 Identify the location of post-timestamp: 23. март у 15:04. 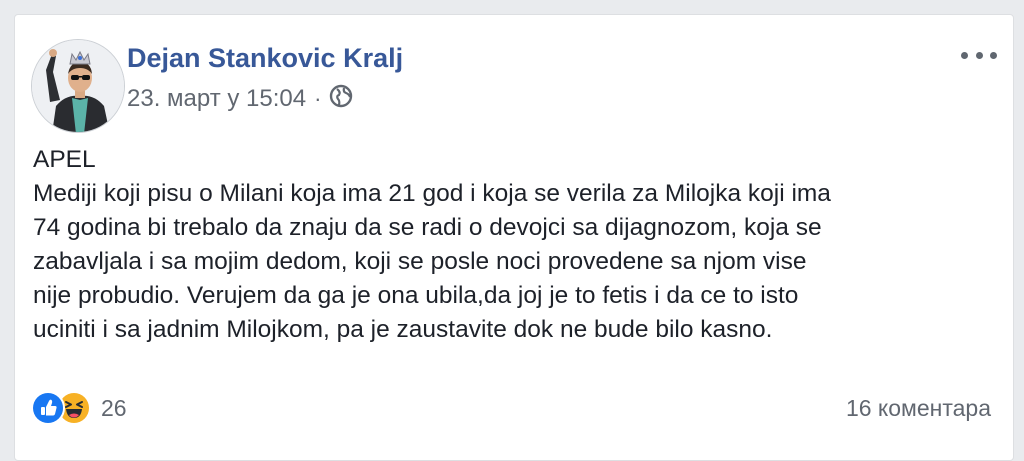
(216, 99).